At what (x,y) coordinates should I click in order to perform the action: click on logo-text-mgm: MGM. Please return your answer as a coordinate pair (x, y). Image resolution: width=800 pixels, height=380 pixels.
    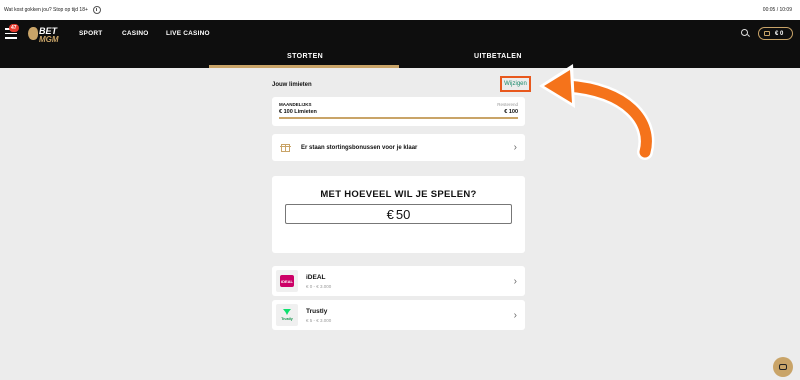
    Looking at the image, I should click on (49, 39).